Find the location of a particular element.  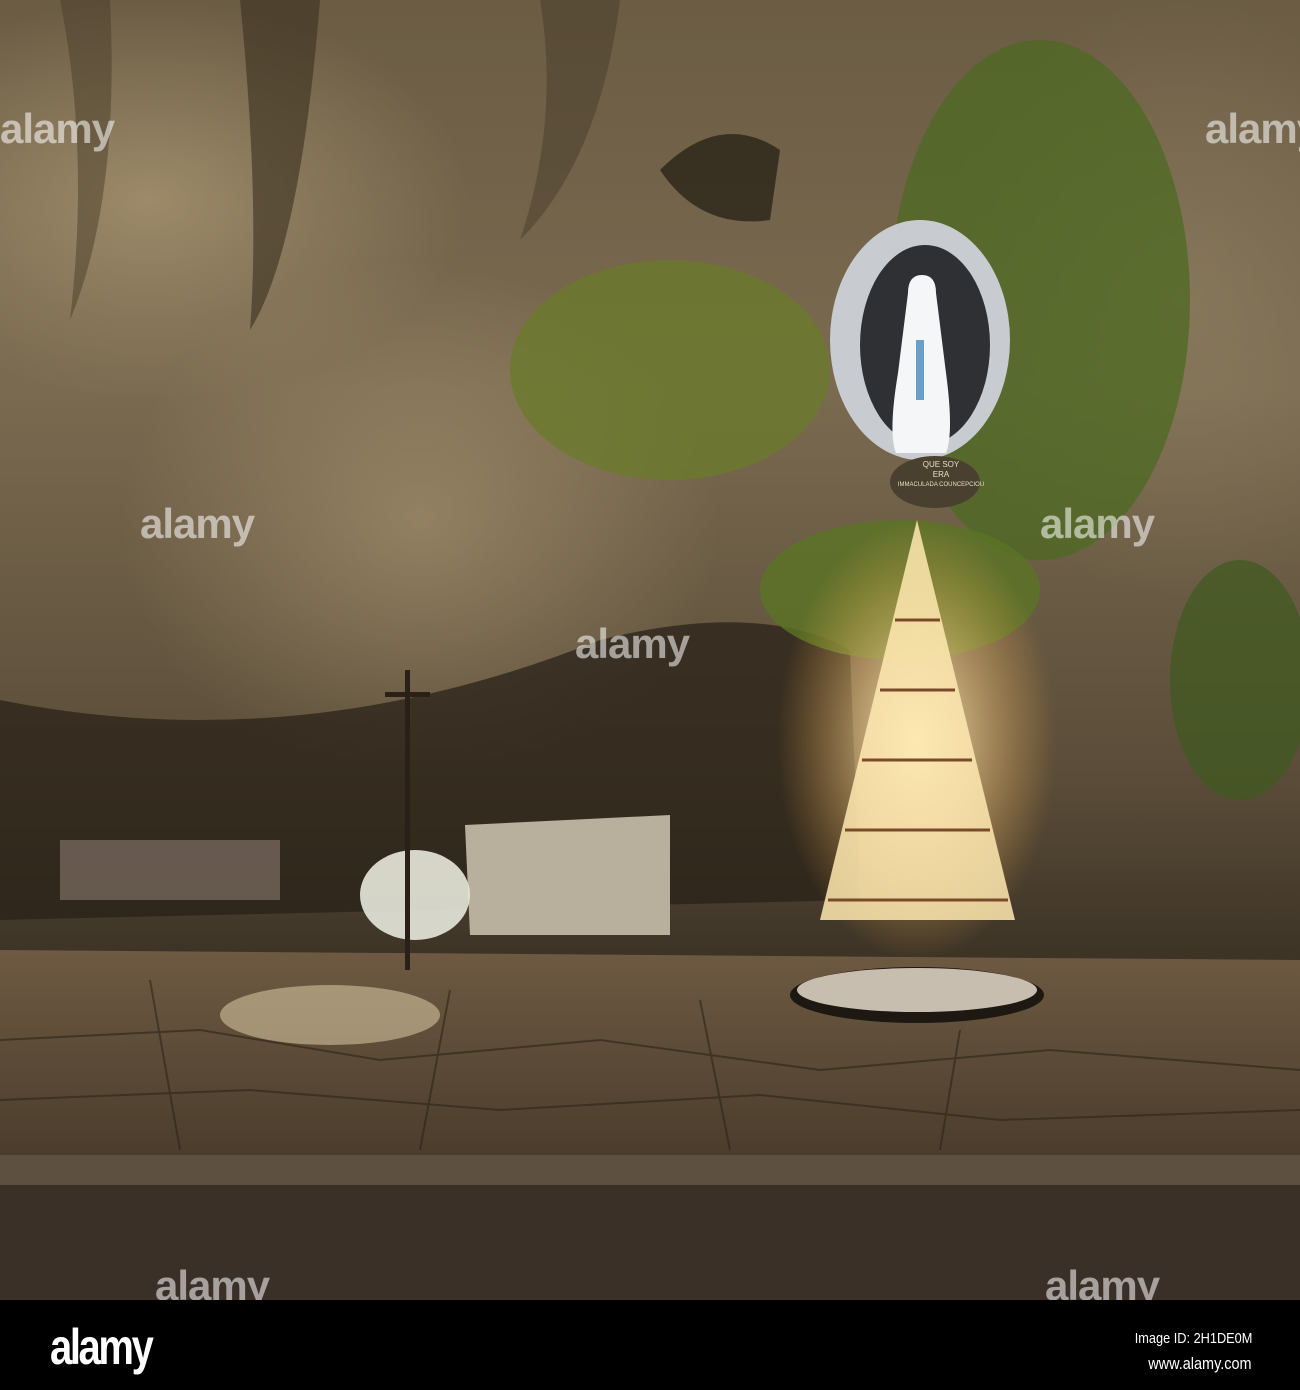

crucifix is located at coordinates (407, 820).